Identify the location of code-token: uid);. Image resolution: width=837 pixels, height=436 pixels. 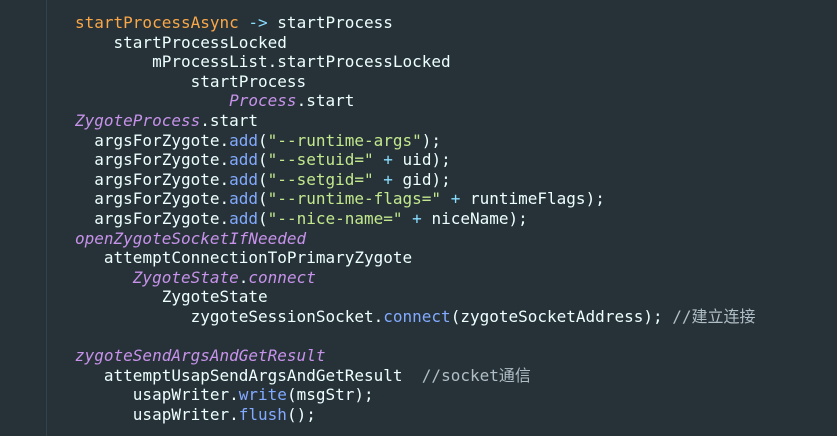
(426, 160).